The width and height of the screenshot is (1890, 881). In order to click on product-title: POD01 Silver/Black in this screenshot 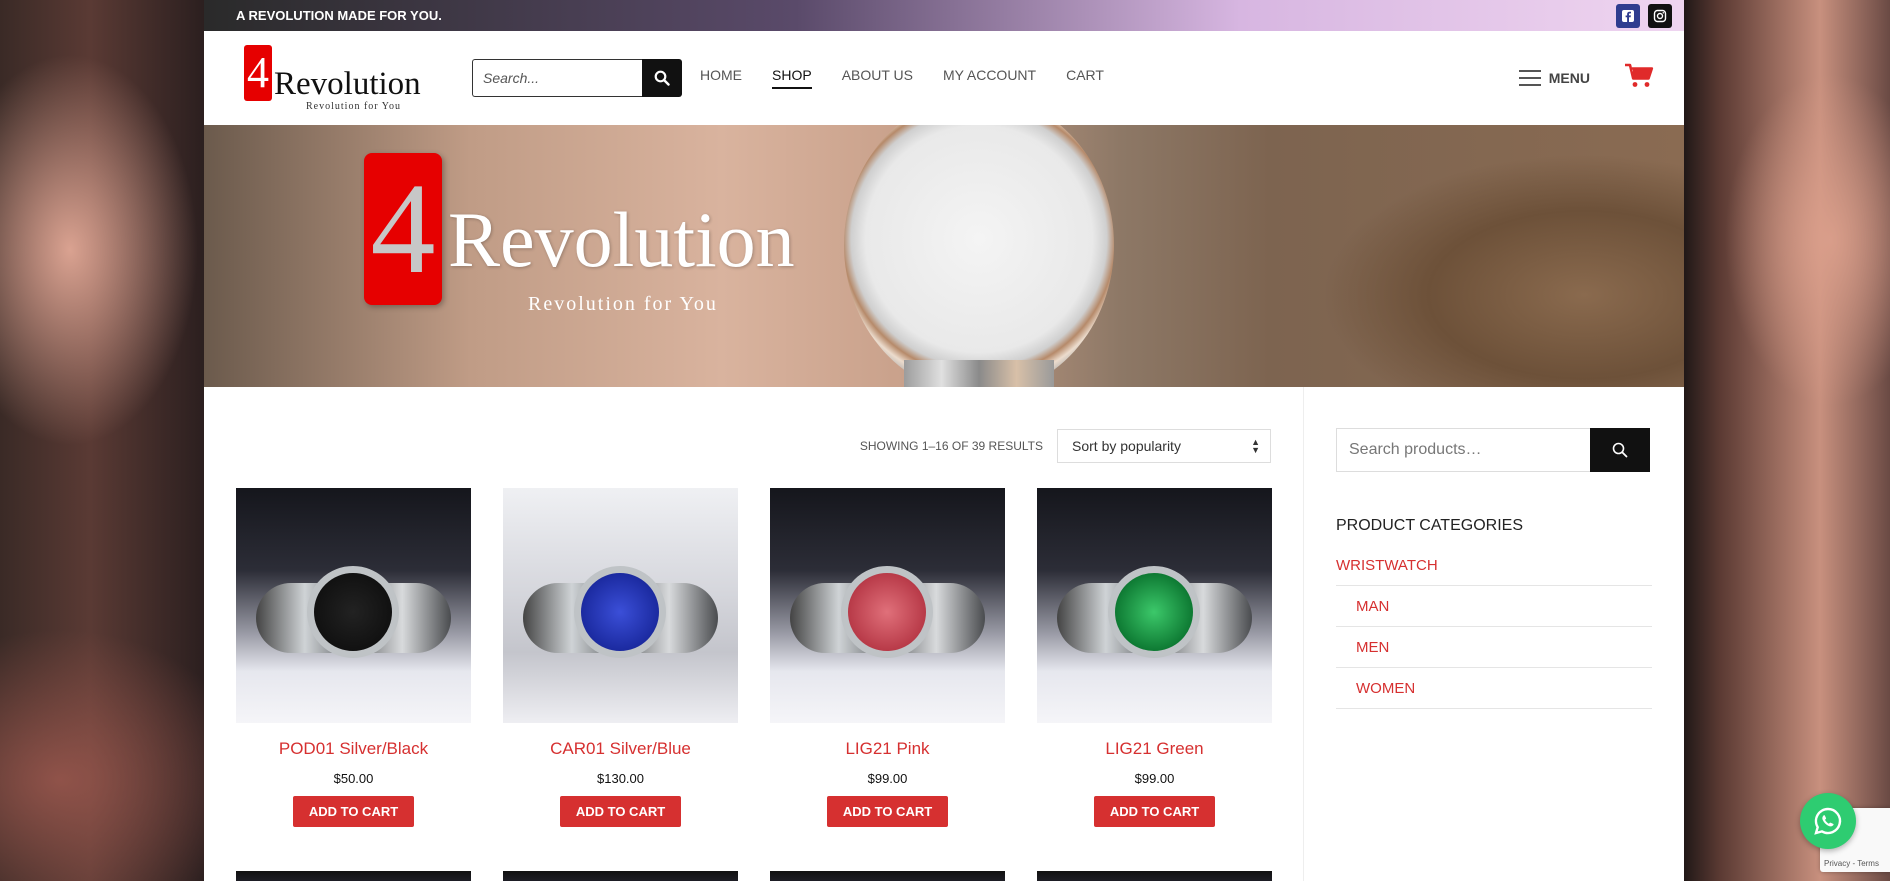, I will do `click(353, 749)`.